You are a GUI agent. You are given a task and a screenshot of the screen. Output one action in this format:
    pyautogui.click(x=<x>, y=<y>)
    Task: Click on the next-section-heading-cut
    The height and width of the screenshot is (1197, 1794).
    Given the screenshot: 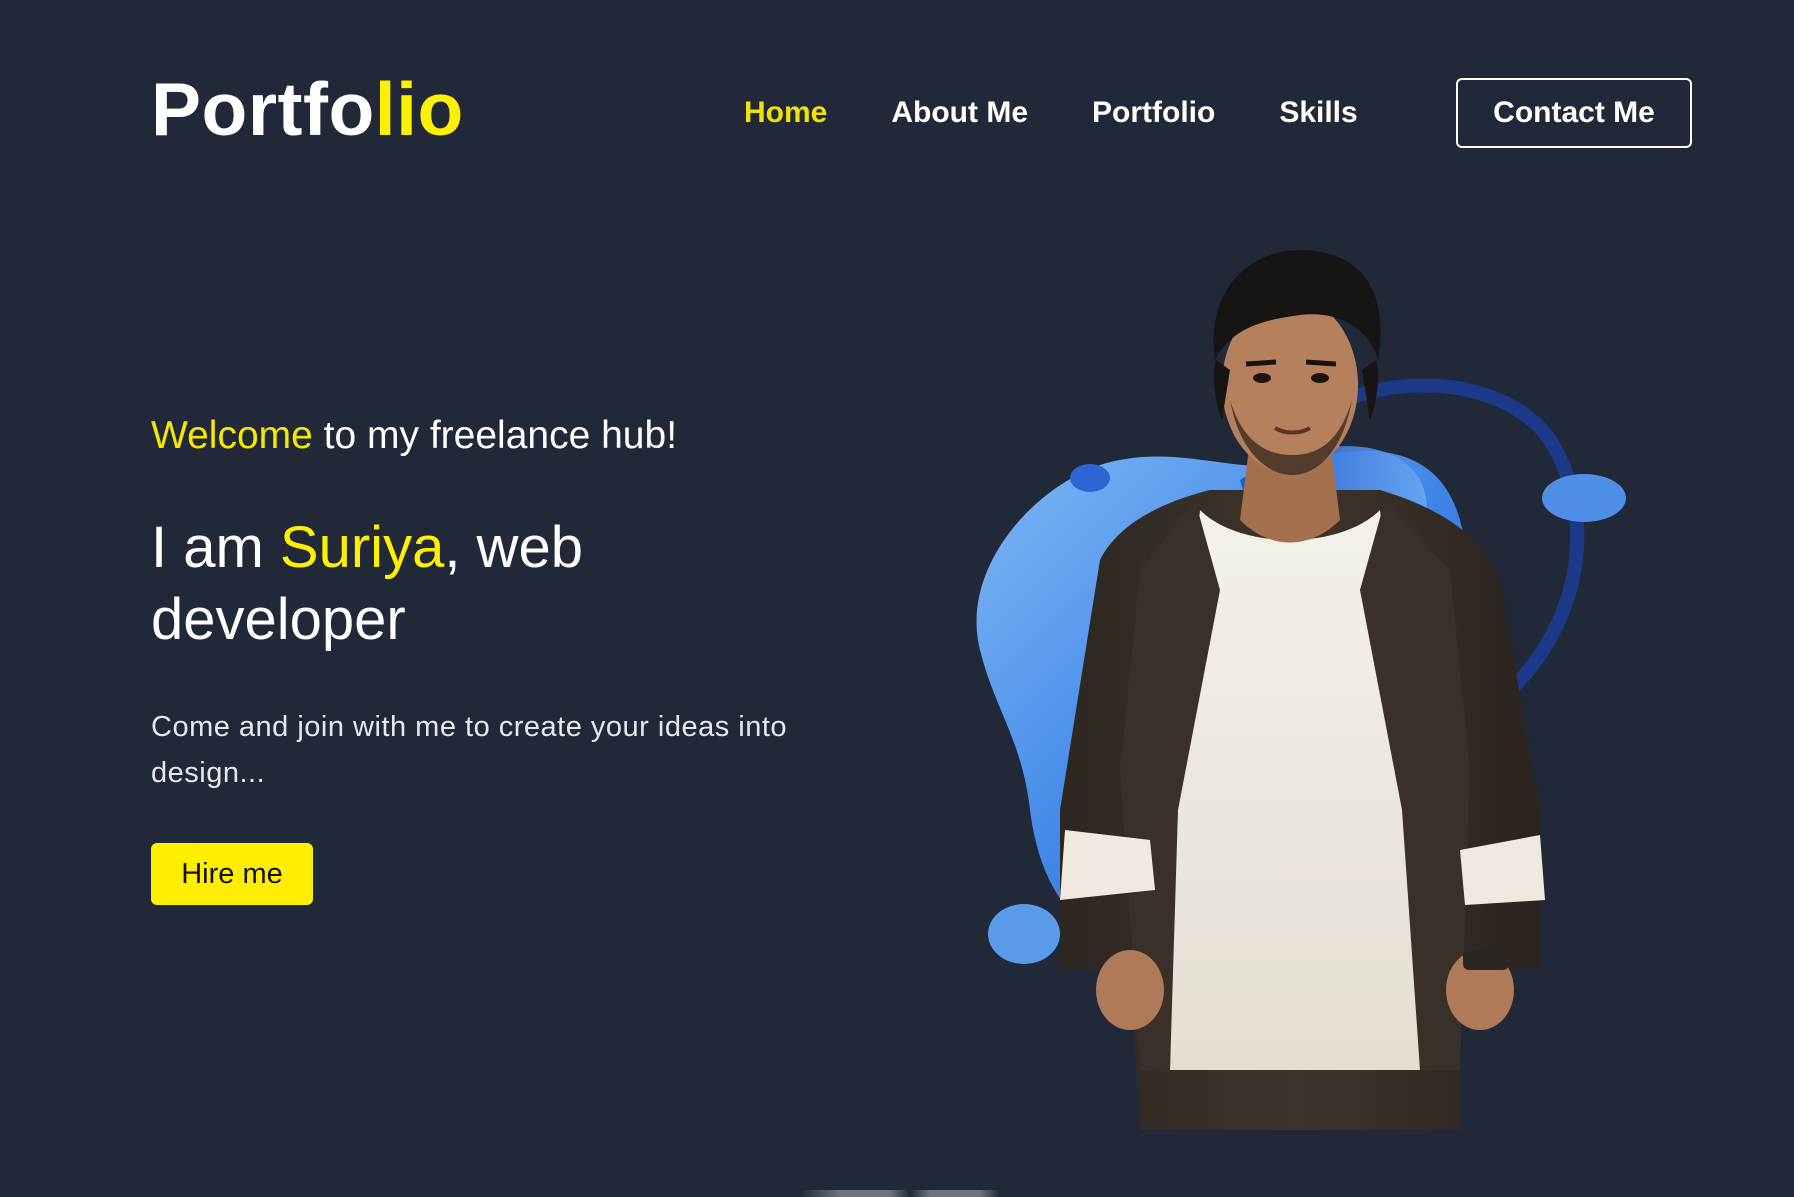 What is the action you would take?
    pyautogui.click(x=900, y=1191)
    